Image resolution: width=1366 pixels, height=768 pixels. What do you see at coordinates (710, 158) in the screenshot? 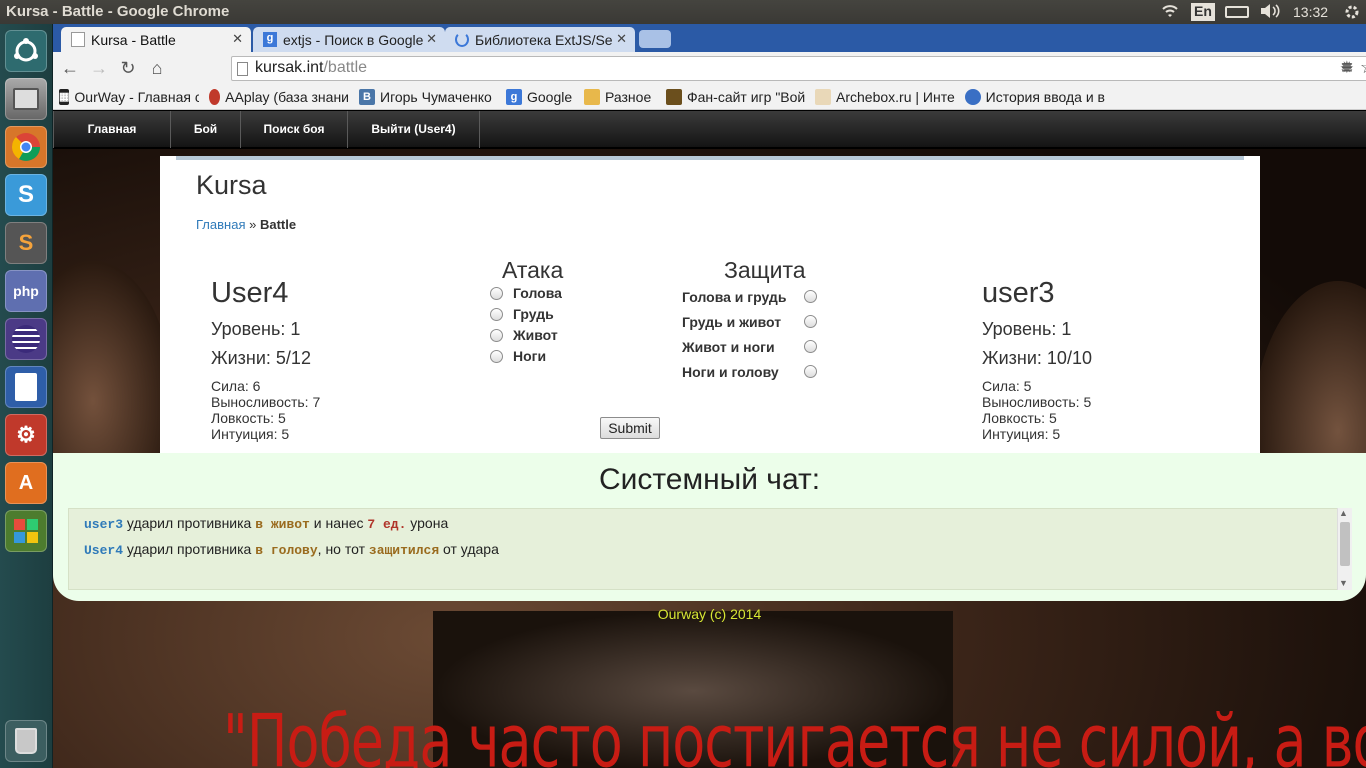
I see `header-stripe` at bounding box center [710, 158].